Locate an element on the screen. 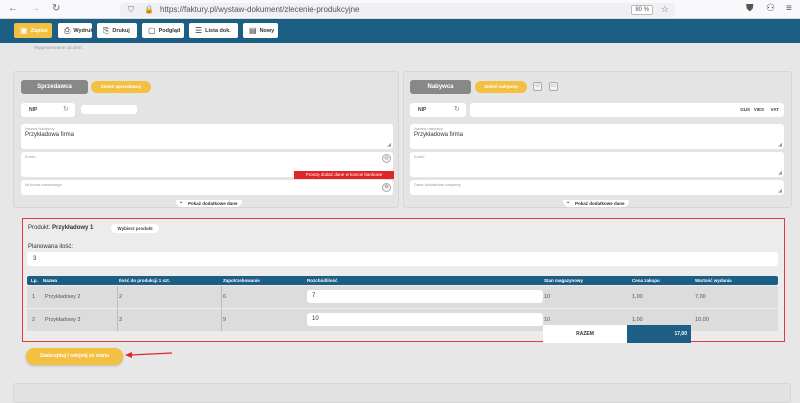 The image size is (800, 403). save-button: ▣ Zapisz is located at coordinates (33, 30).